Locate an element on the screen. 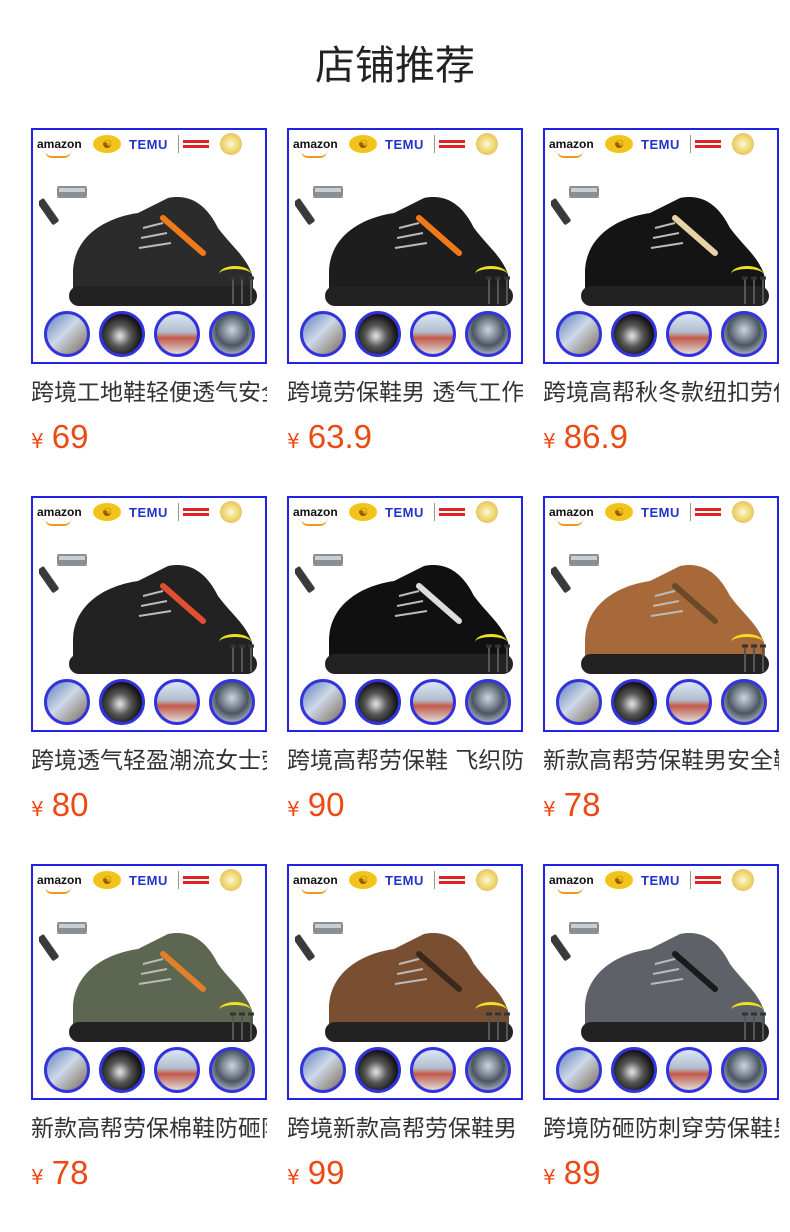 This screenshot has width=790, height=1232. product-price: ¥ 86.9 is located at coordinates (585, 438).